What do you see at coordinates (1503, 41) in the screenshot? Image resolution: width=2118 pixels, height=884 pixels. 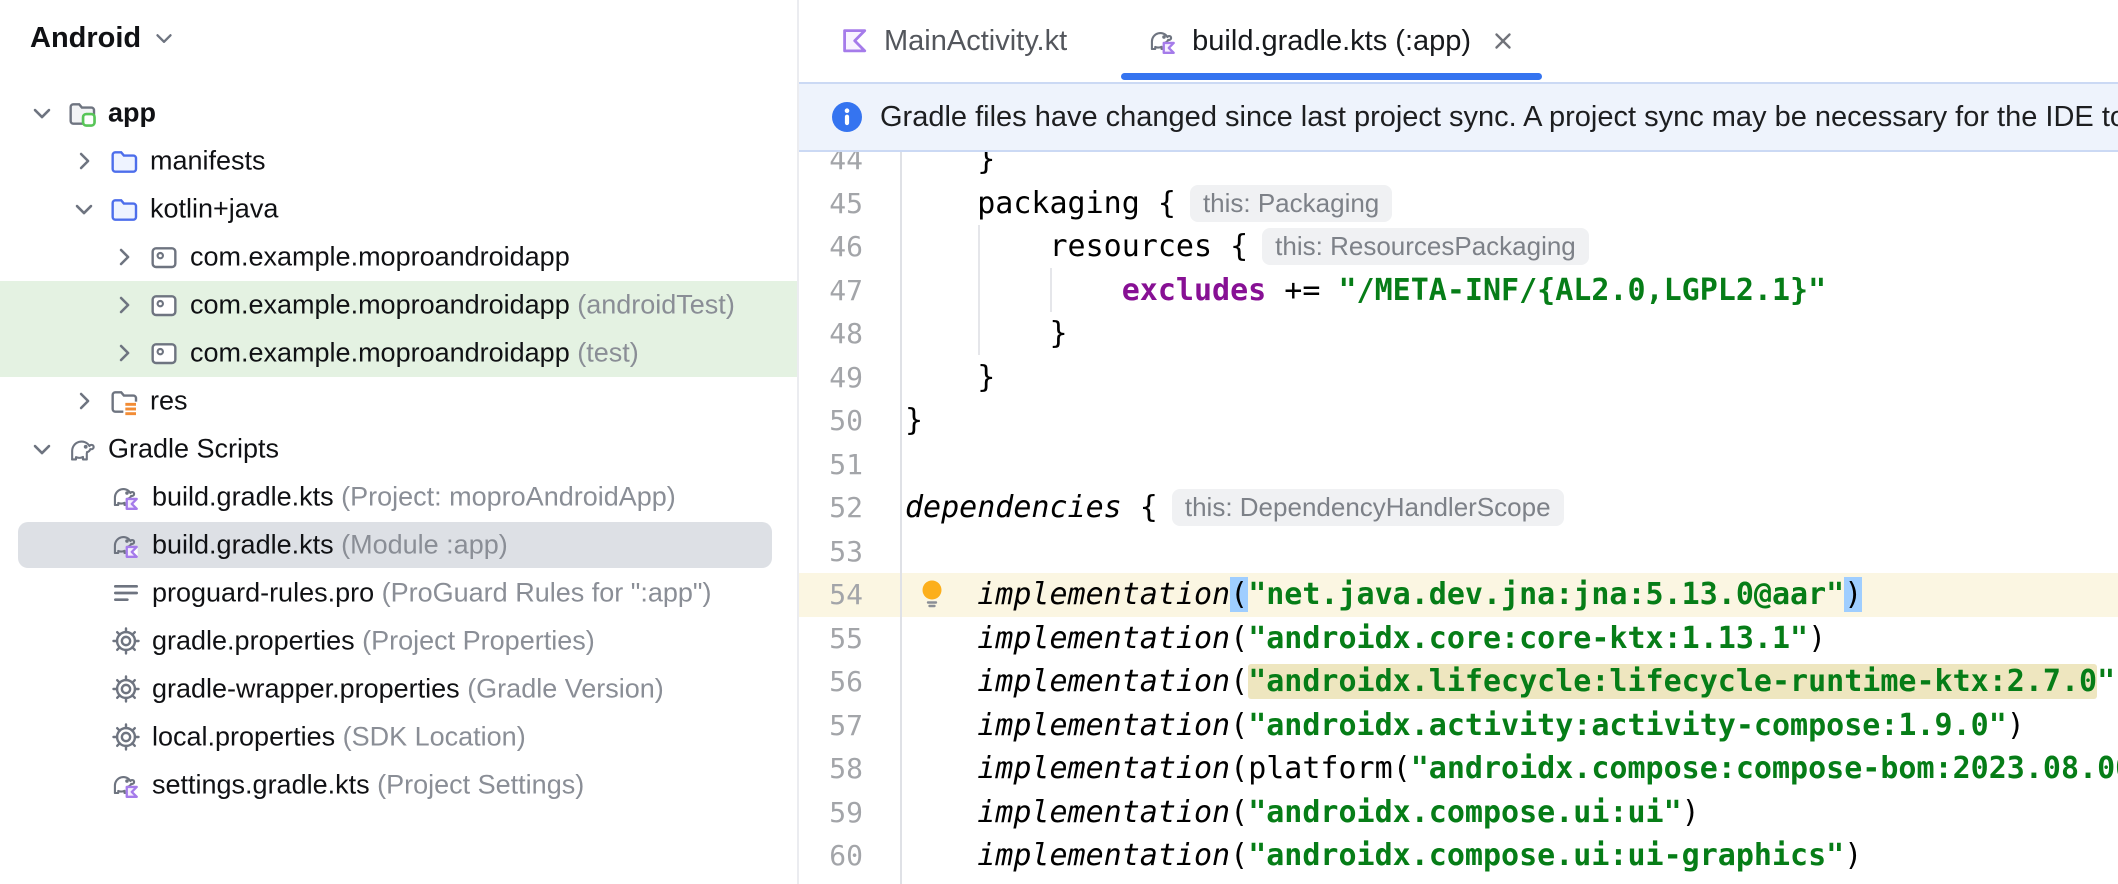 I see `close-icon` at bounding box center [1503, 41].